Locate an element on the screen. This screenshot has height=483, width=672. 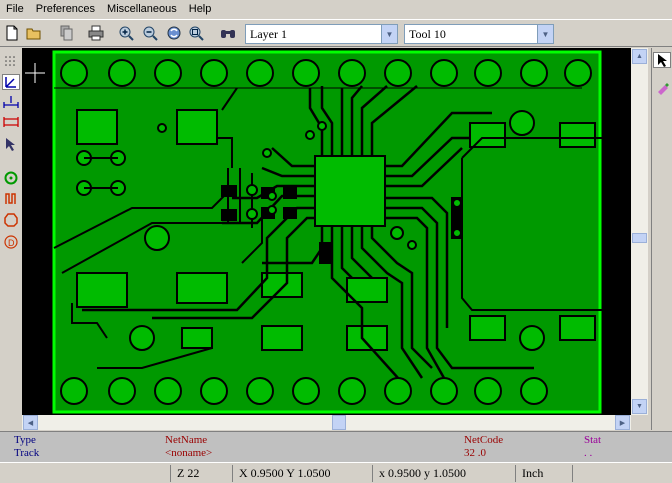
svg-text: D is located at coordinates (11, 243).